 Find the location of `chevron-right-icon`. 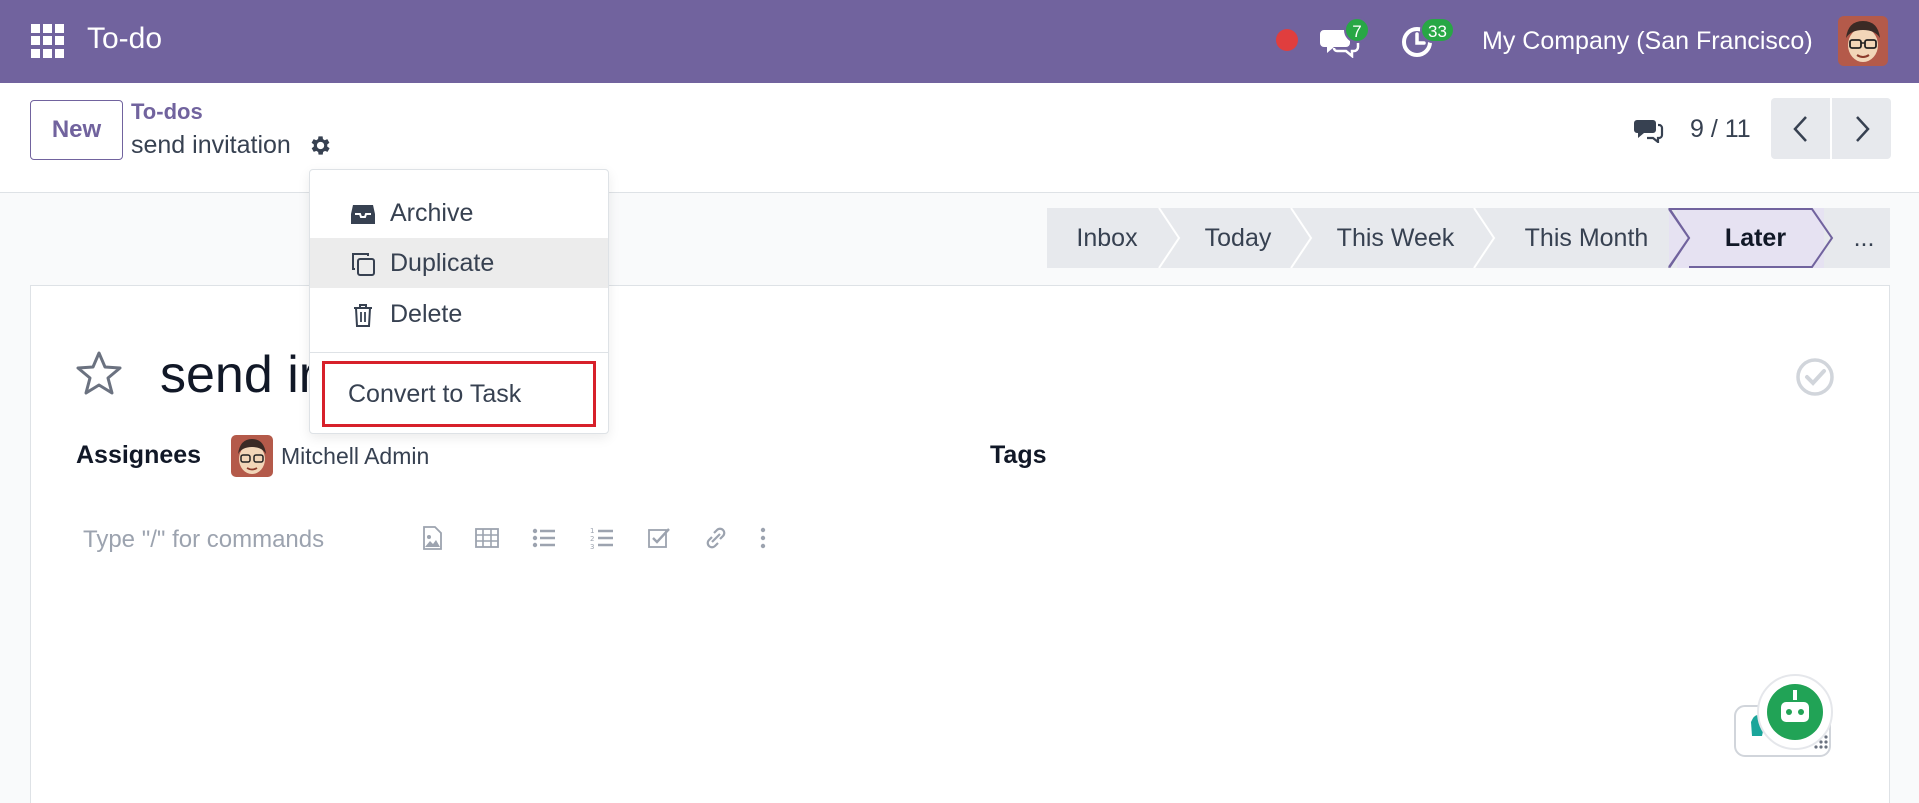

chevron-right-icon is located at coordinates (1862, 128).